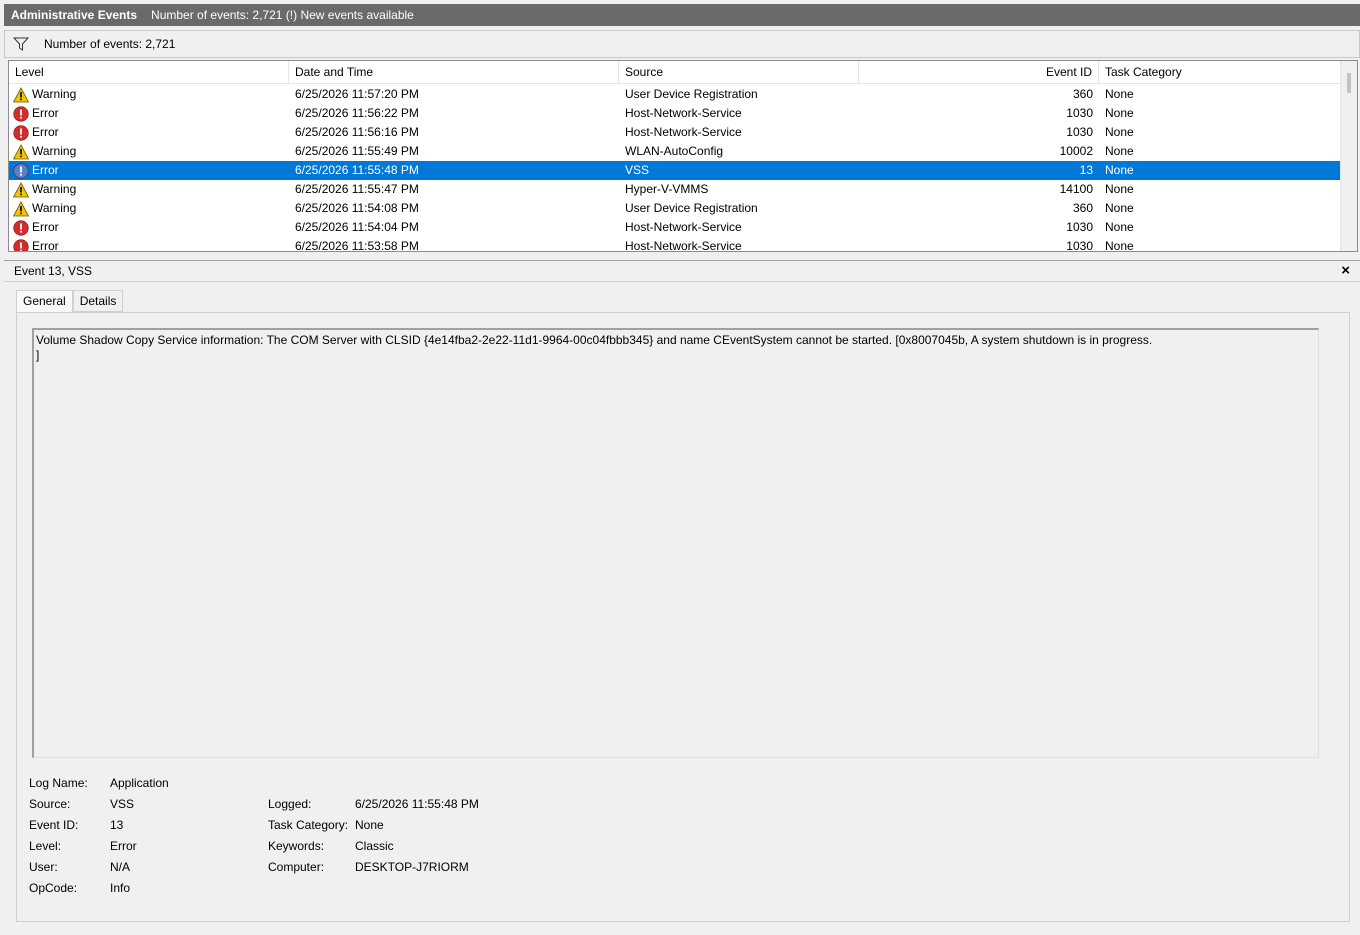  What do you see at coordinates (139, 783) in the screenshot?
I see `log-name-value: Application` at bounding box center [139, 783].